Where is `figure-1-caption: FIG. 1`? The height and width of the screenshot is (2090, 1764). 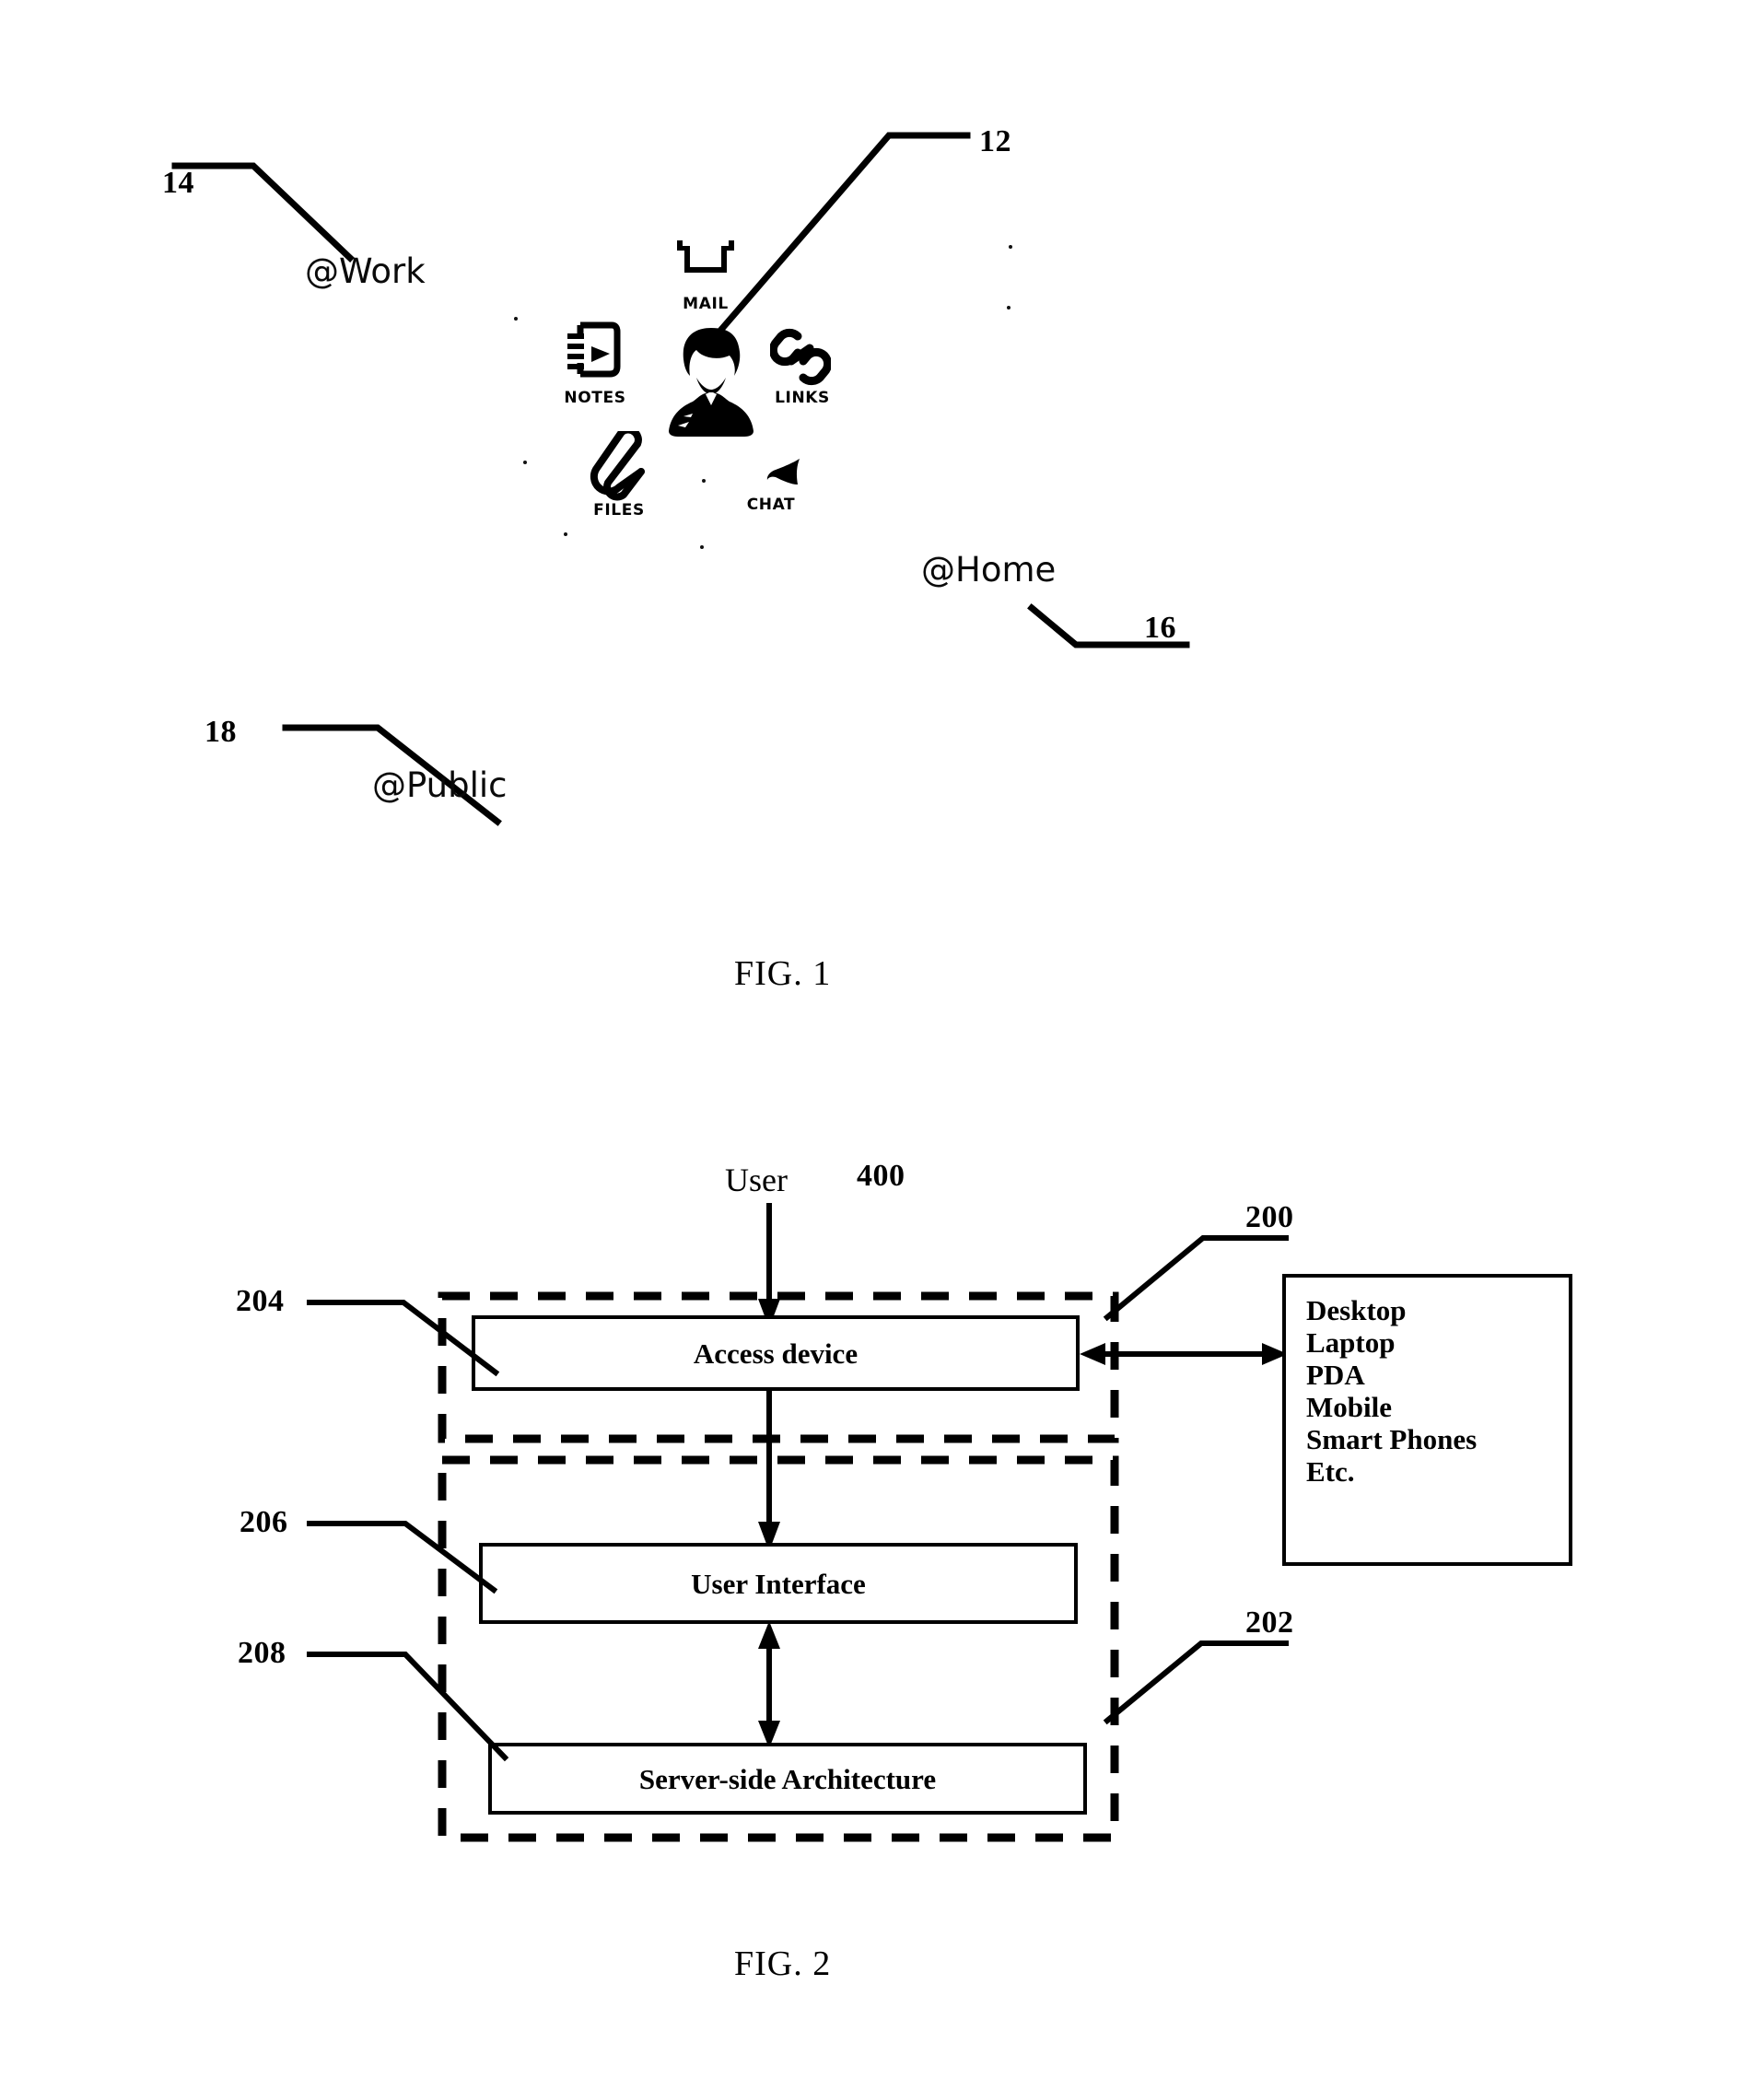 figure-1-caption: FIG. 1 is located at coordinates (783, 973).